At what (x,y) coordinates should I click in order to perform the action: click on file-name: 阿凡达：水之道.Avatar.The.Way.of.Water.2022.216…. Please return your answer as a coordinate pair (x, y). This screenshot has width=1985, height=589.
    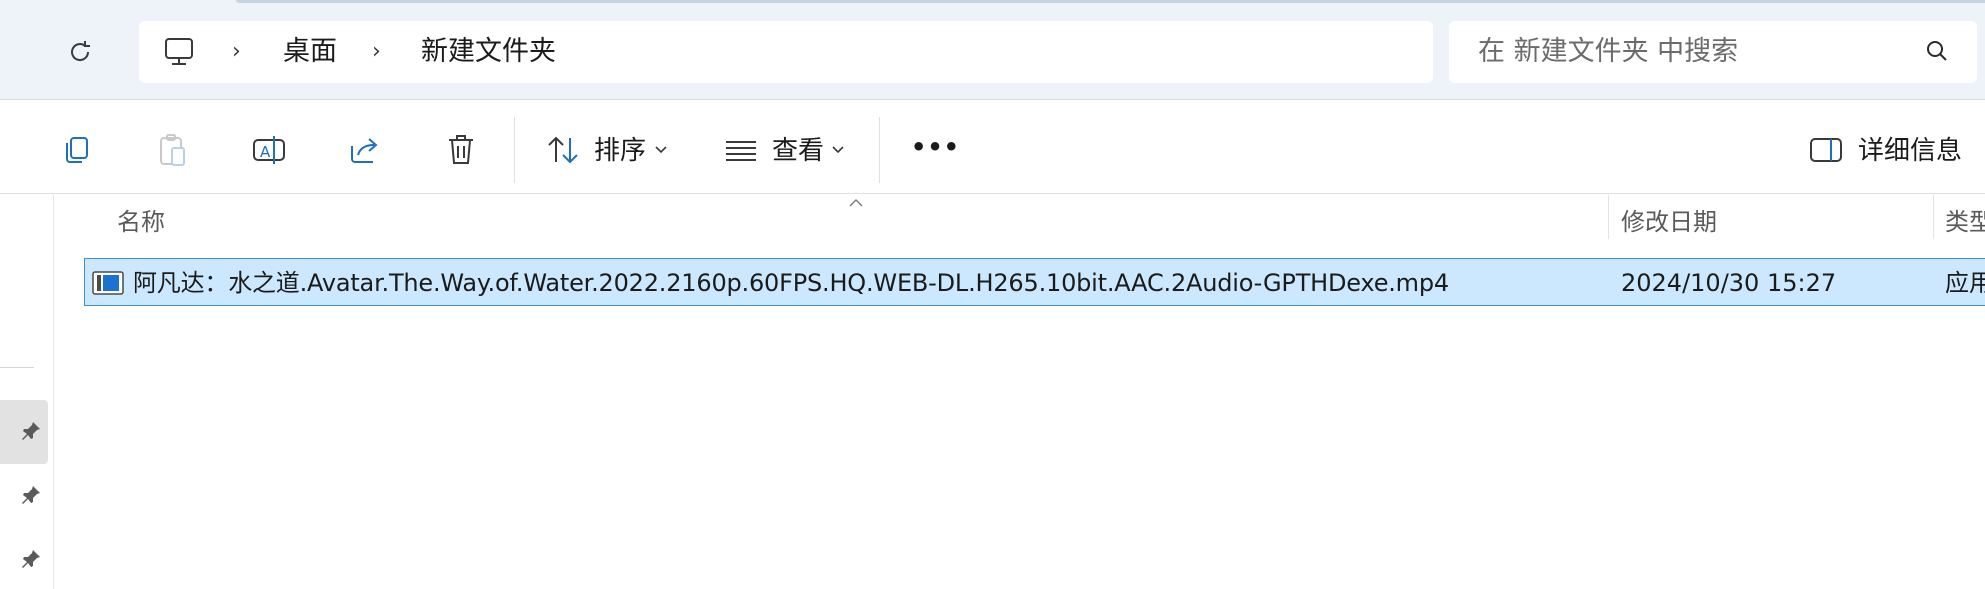
    Looking at the image, I should click on (791, 283).